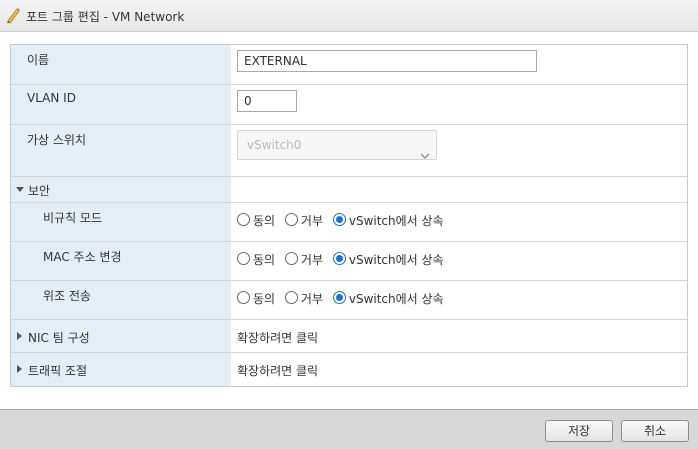  What do you see at coordinates (73, 218) in the screenshot?
I see `promiscuous-mode-label: 비규칙 모드` at bounding box center [73, 218].